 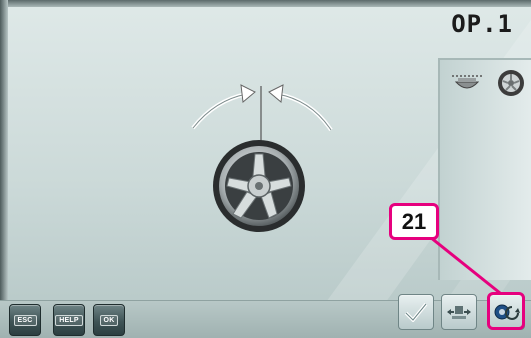 What do you see at coordinates (467, 82) in the screenshot?
I see `tyre-profile-icon` at bounding box center [467, 82].